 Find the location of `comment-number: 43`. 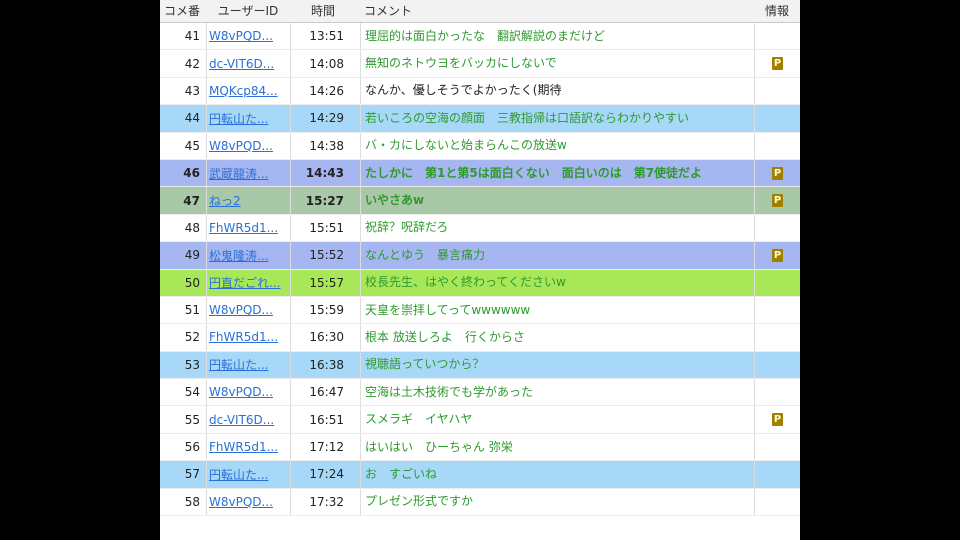

comment-number: 43 is located at coordinates (192, 90).